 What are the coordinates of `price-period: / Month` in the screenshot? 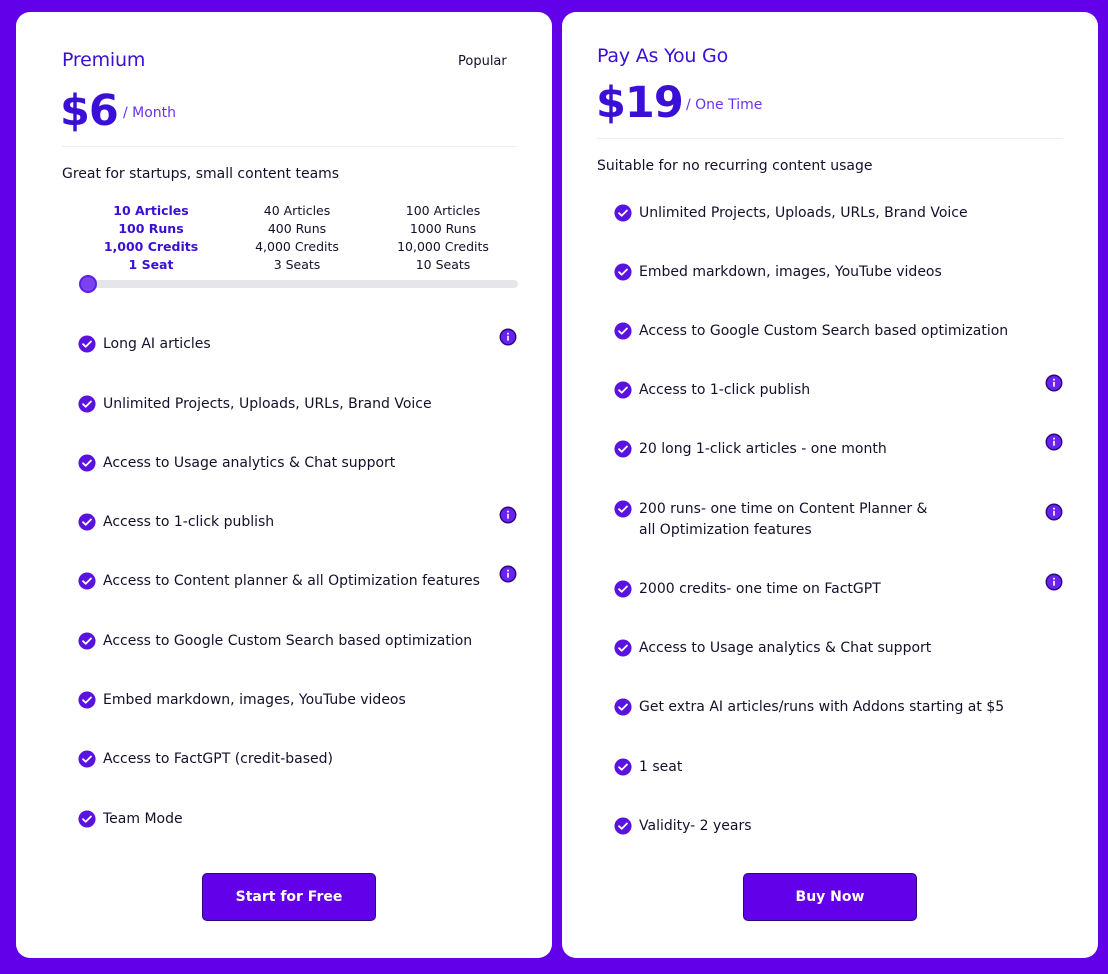 It's located at (150, 113).